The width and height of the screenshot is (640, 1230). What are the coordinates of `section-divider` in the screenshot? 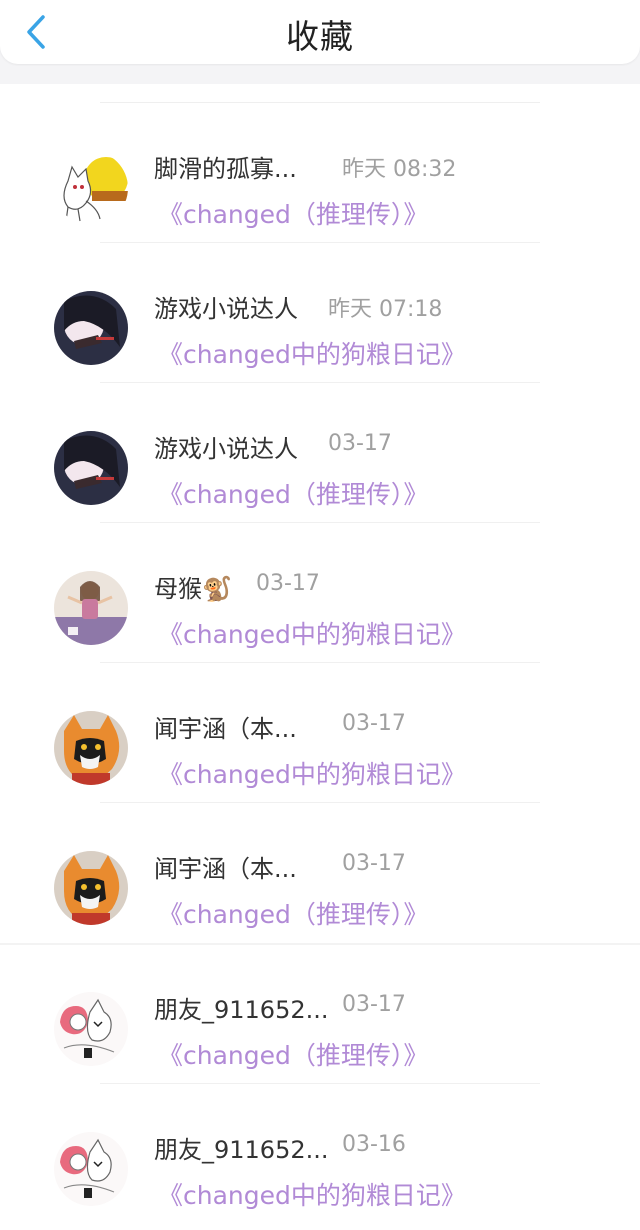 It's located at (320, 944).